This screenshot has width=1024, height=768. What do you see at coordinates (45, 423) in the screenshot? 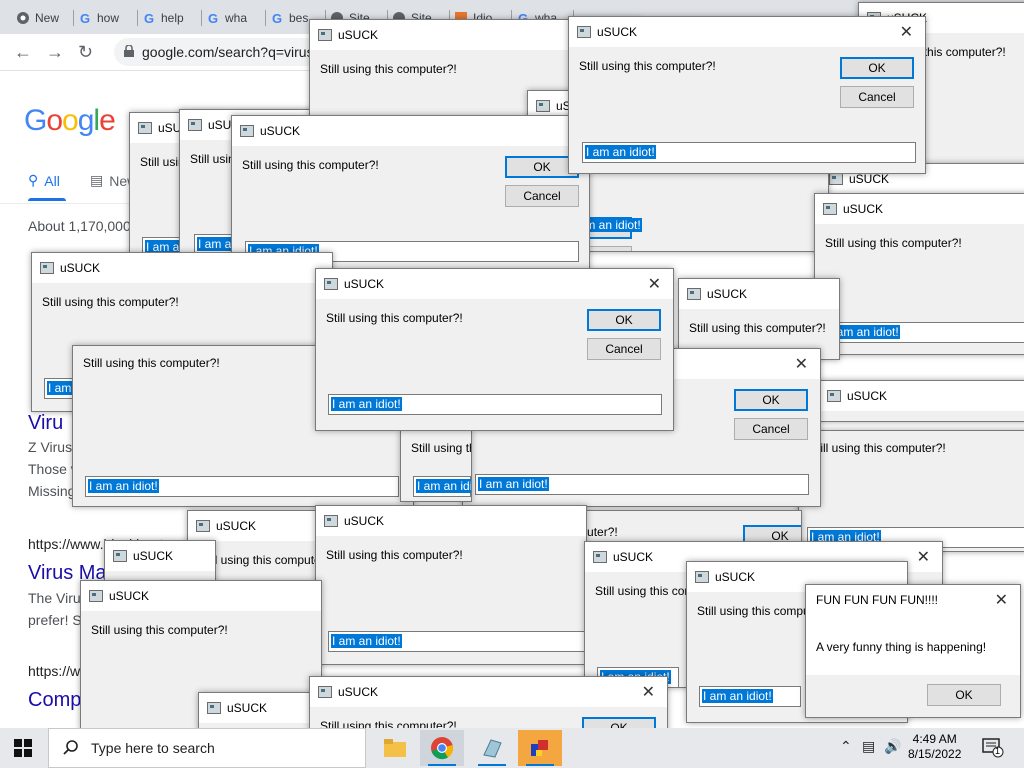
I see `result-link: Viru` at bounding box center [45, 423].